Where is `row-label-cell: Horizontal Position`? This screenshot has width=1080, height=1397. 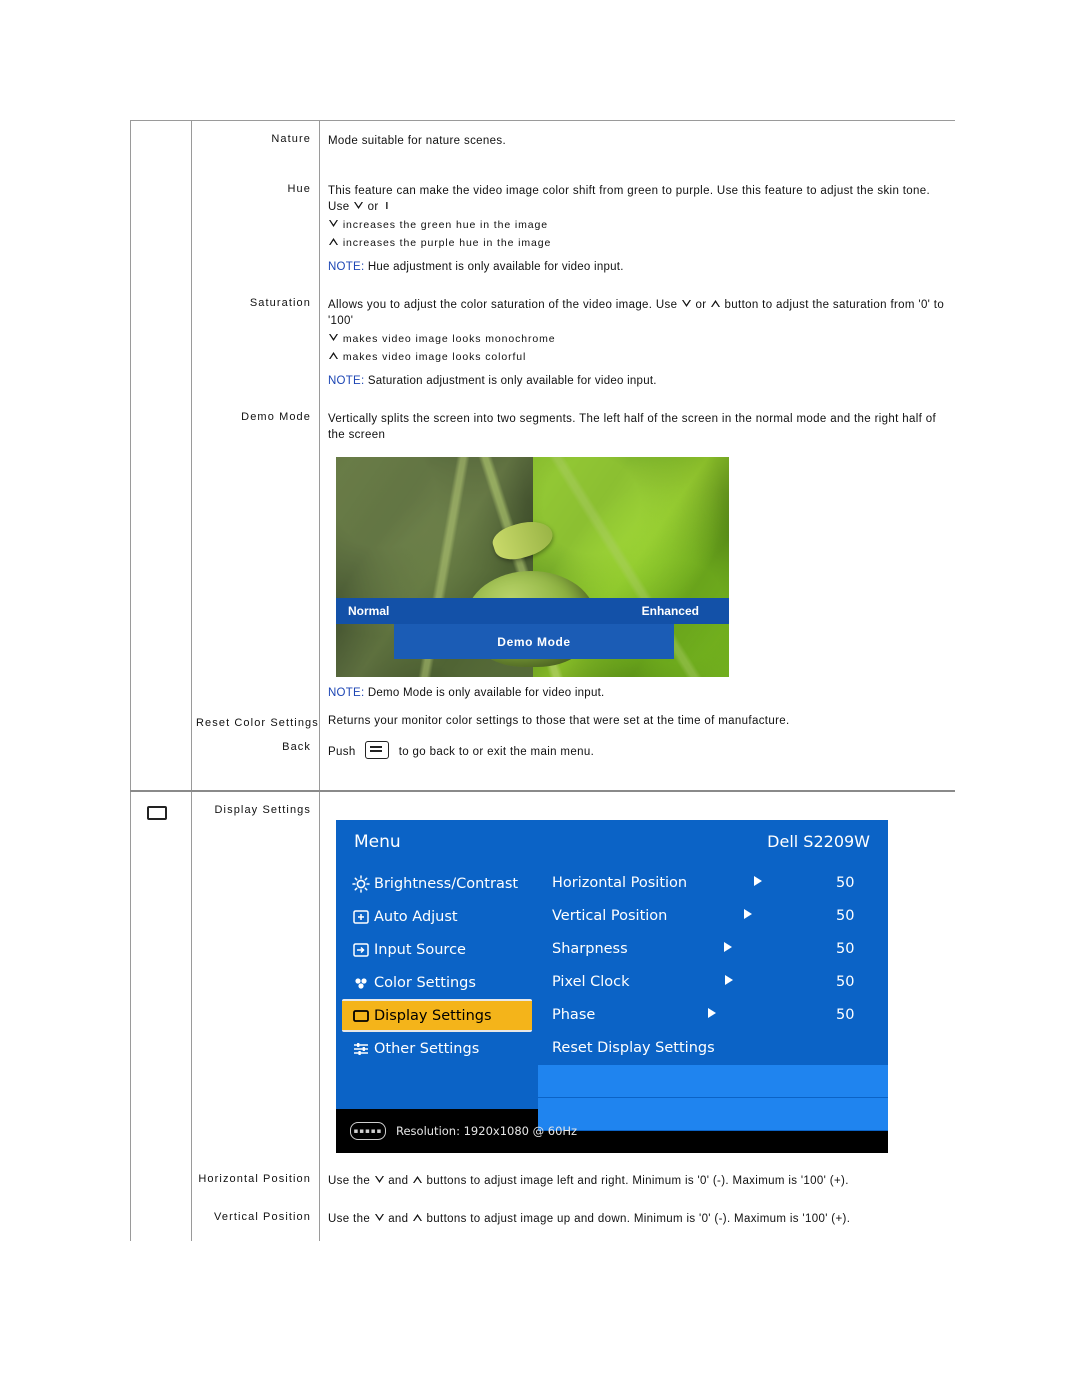
row-label-cell: Horizontal Position is located at coordinates (256, 1186).